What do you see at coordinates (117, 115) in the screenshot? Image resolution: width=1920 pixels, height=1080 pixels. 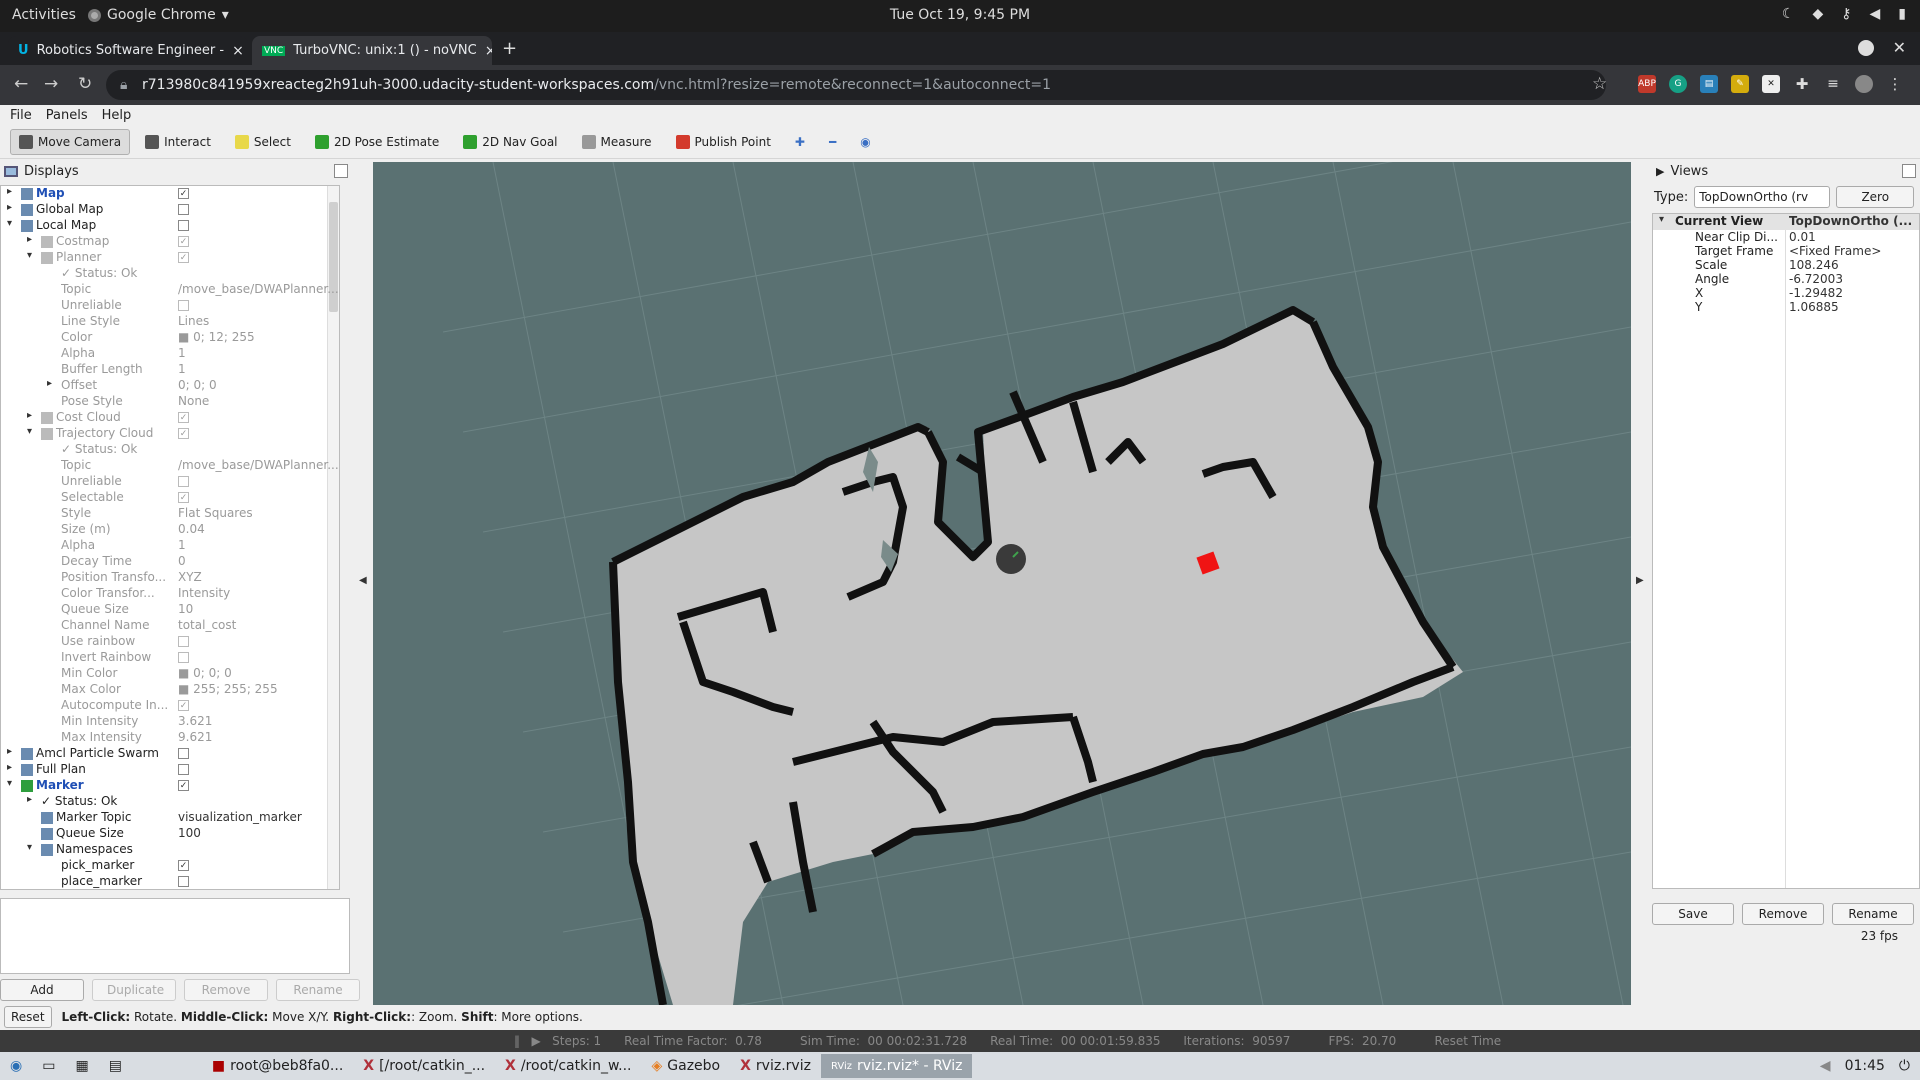 I see `menu-help: Help` at bounding box center [117, 115].